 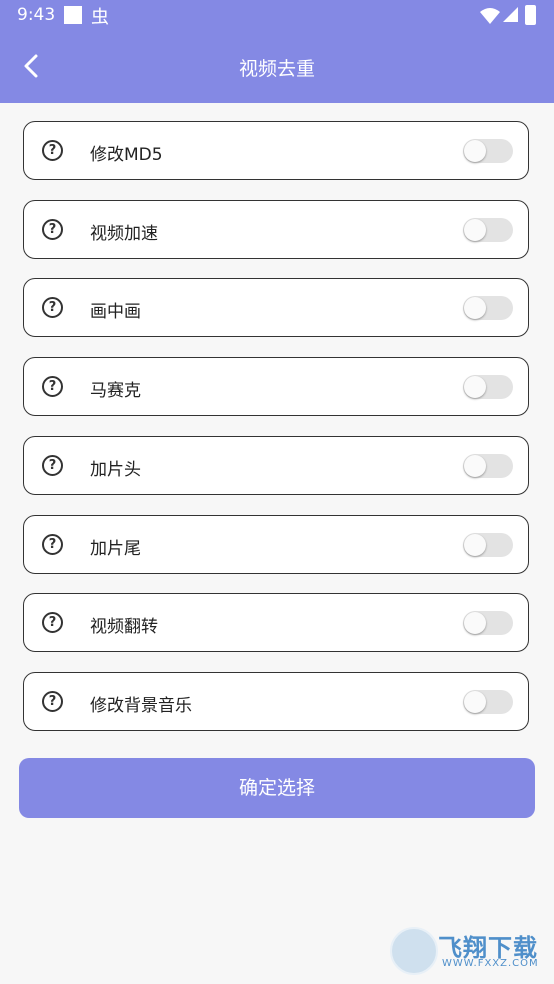 What do you see at coordinates (115, 549) in the screenshot?
I see `option-label: 加片尾` at bounding box center [115, 549].